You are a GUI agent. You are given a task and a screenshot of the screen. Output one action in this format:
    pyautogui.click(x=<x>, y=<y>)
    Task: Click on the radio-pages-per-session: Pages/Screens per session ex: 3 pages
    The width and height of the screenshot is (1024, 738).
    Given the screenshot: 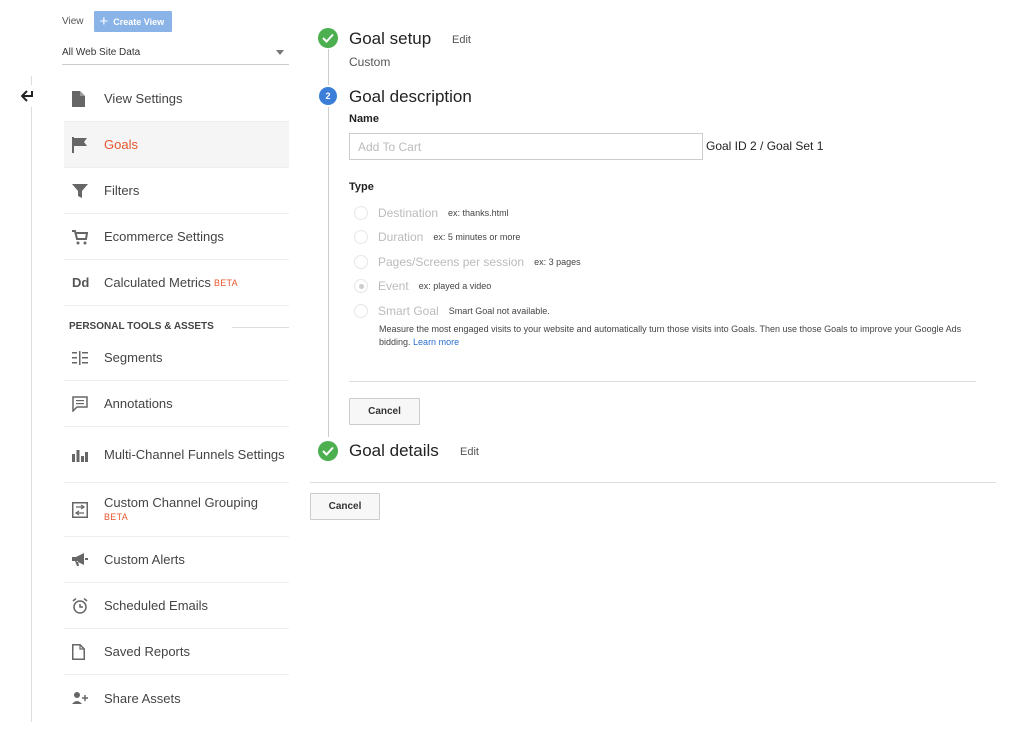 What is the action you would take?
    pyautogui.click(x=467, y=262)
    